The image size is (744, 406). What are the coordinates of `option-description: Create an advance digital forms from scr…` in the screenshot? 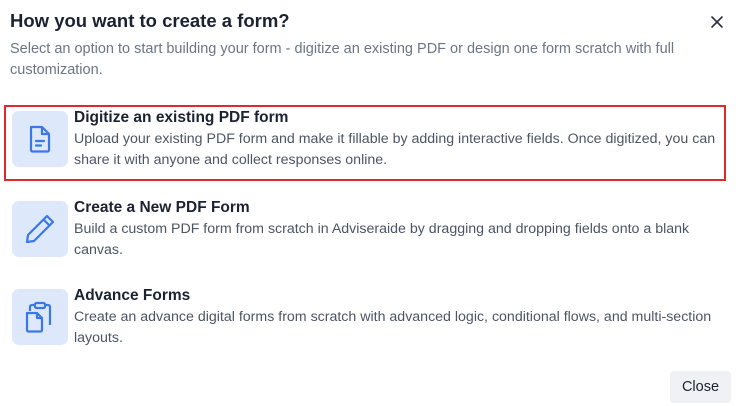 It's located at (393, 327).